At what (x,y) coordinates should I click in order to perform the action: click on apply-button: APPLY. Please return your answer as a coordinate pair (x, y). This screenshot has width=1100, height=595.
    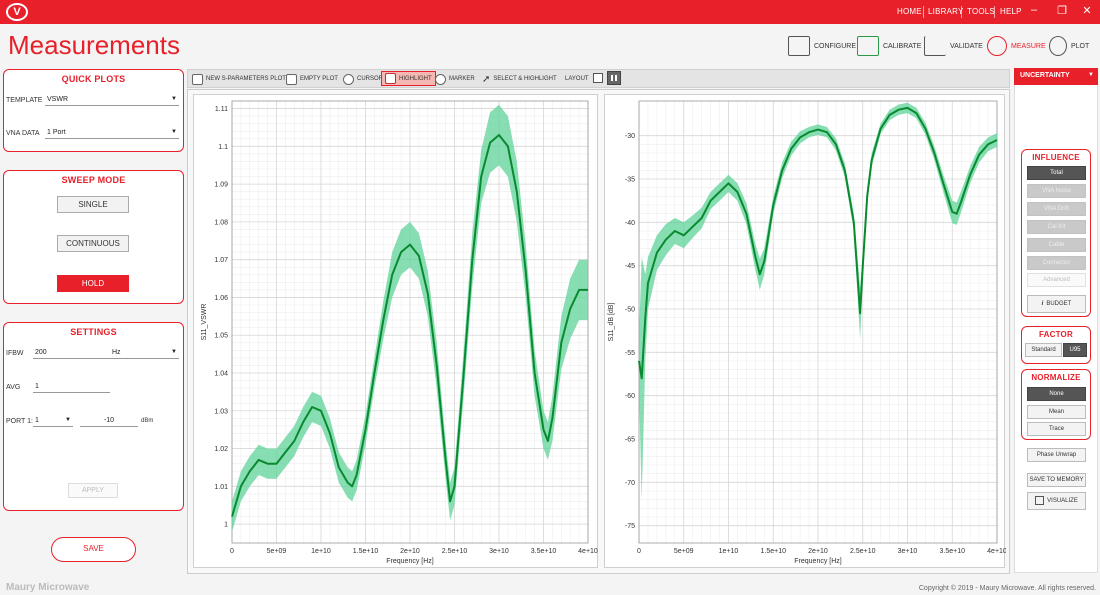
    Looking at the image, I should click on (93, 490).